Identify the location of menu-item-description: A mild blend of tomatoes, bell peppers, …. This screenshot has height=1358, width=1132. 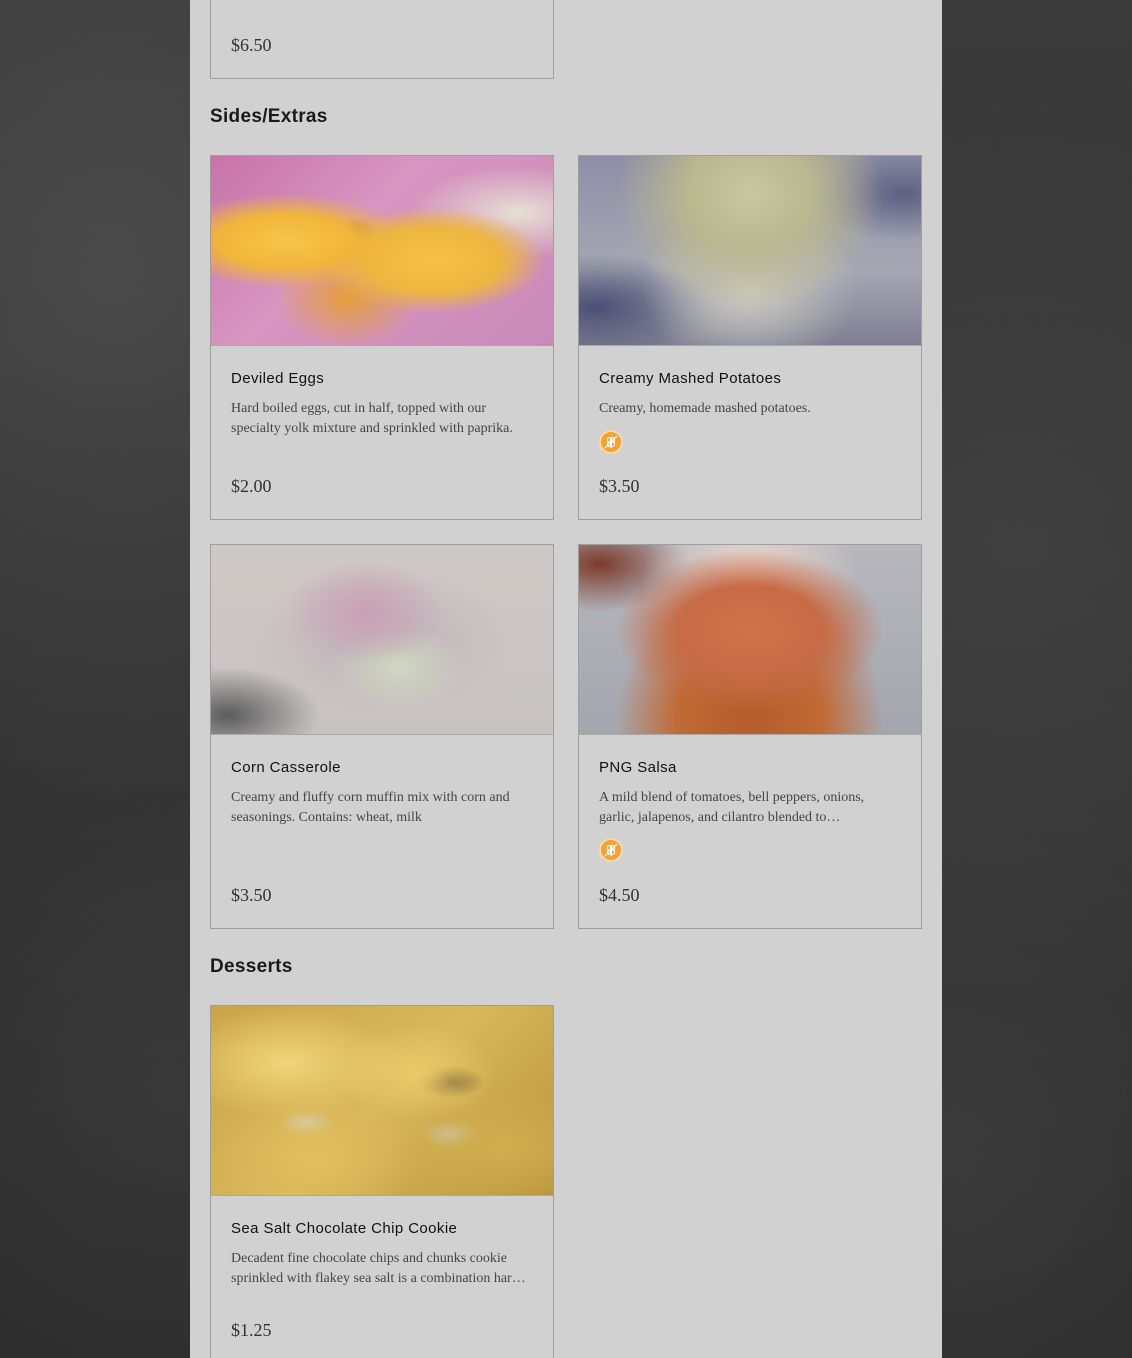
(732, 807).